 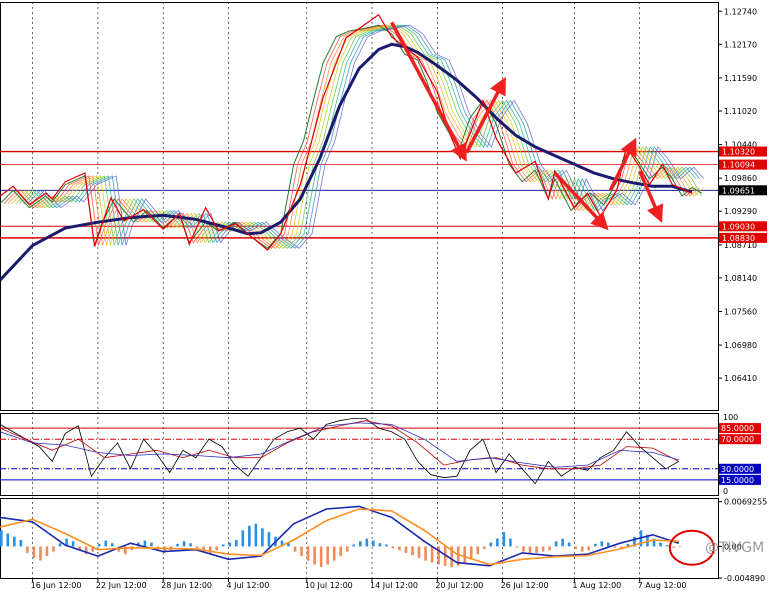 What do you see at coordinates (662, 585) in the screenshot?
I see `time-tick-label: 7 Aug 12:00` at bounding box center [662, 585].